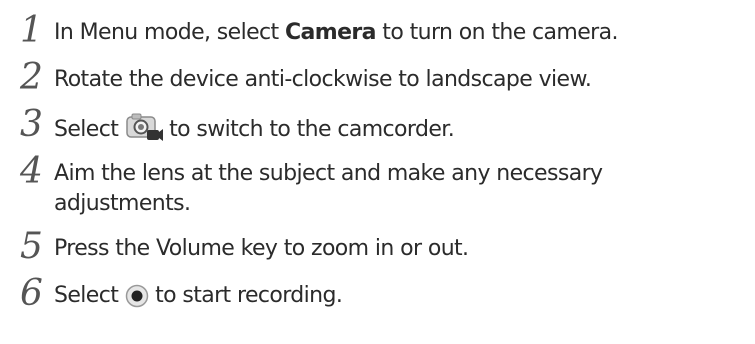  What do you see at coordinates (31, 171) in the screenshot?
I see `step-number: 4` at bounding box center [31, 171].